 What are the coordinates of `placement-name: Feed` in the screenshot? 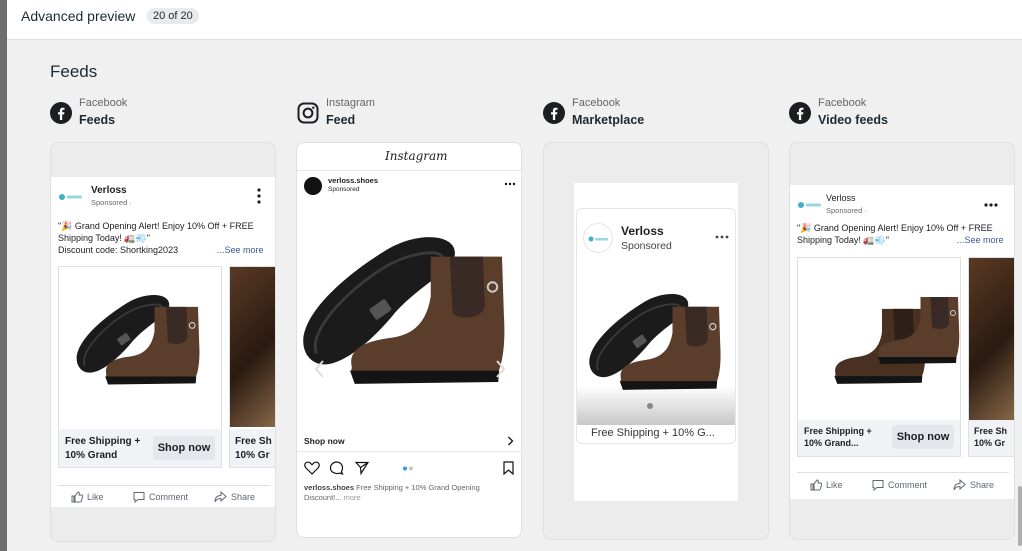 It's located at (341, 120).